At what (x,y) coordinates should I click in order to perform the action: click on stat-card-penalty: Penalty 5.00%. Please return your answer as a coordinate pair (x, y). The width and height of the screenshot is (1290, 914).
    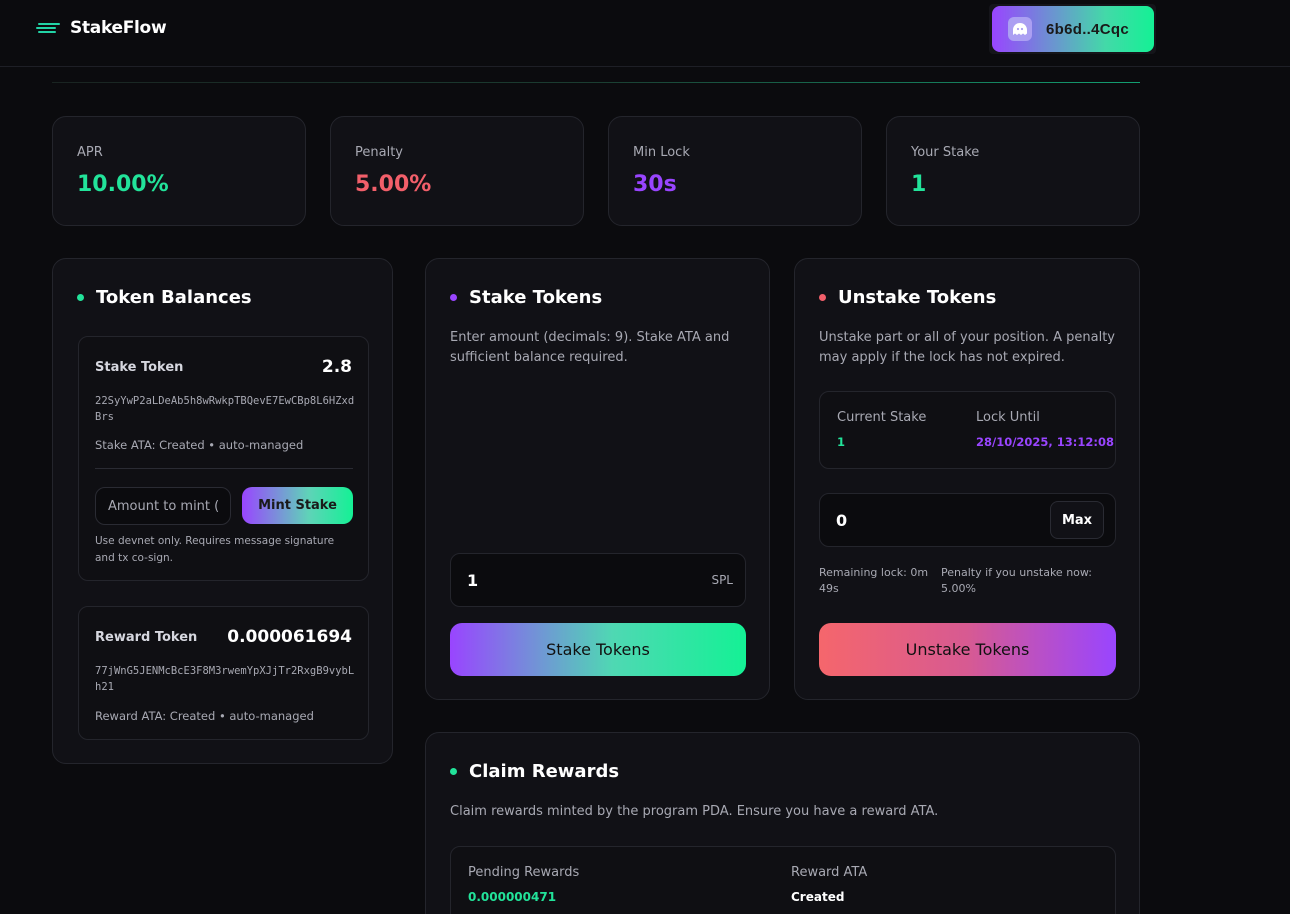
    Looking at the image, I should click on (457, 171).